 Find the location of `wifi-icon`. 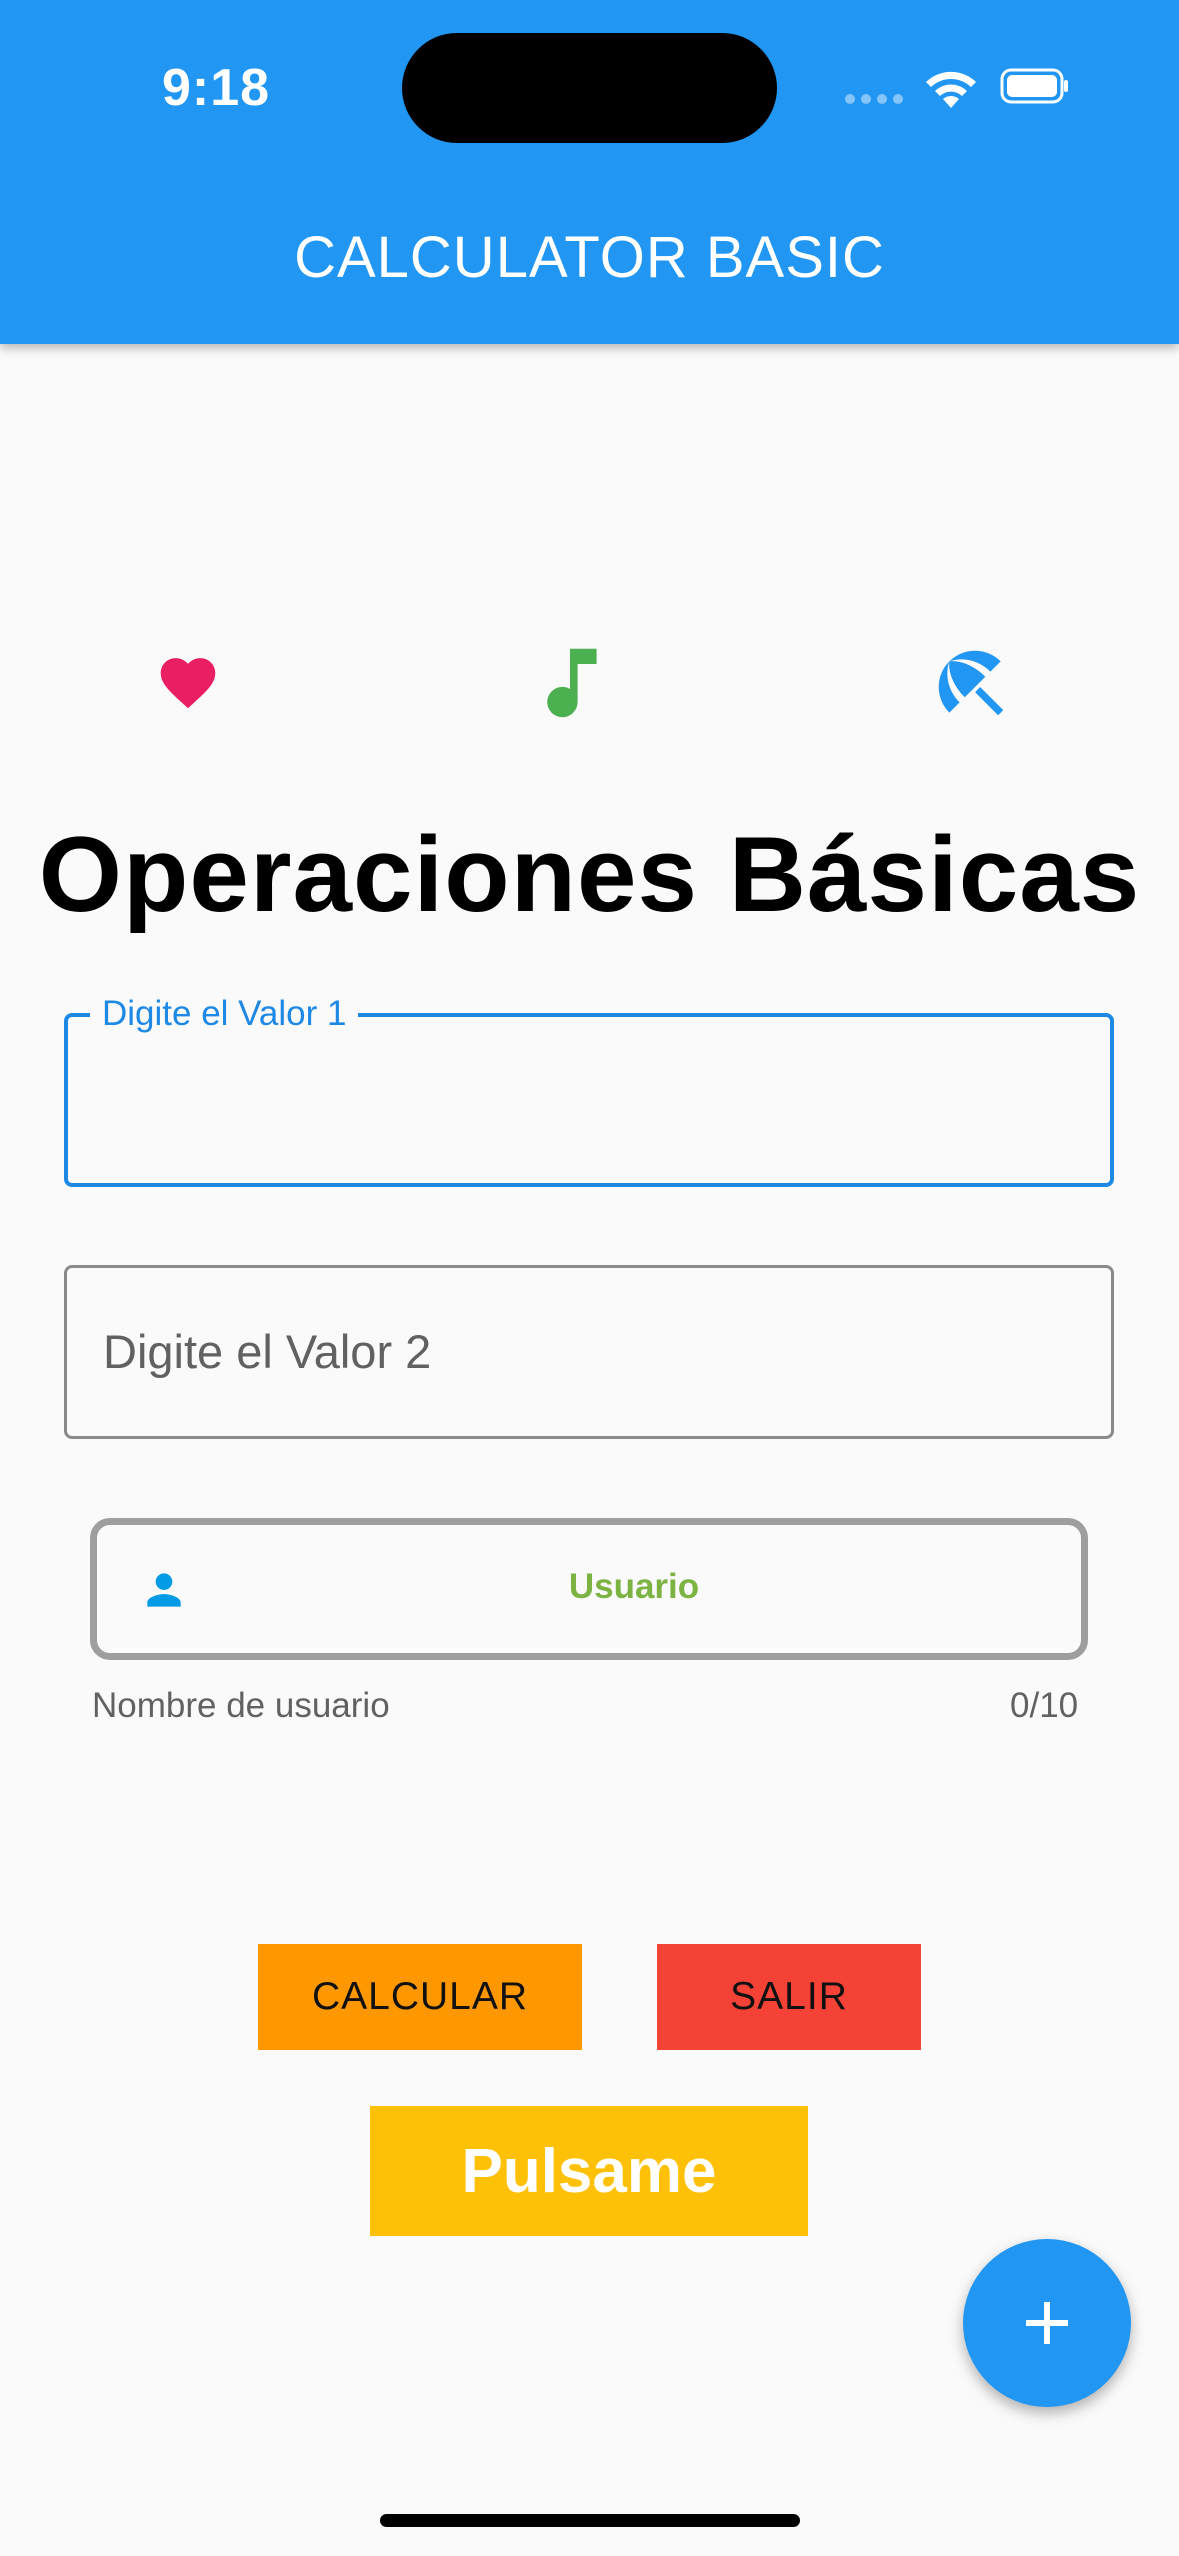

wifi-icon is located at coordinates (951, 89).